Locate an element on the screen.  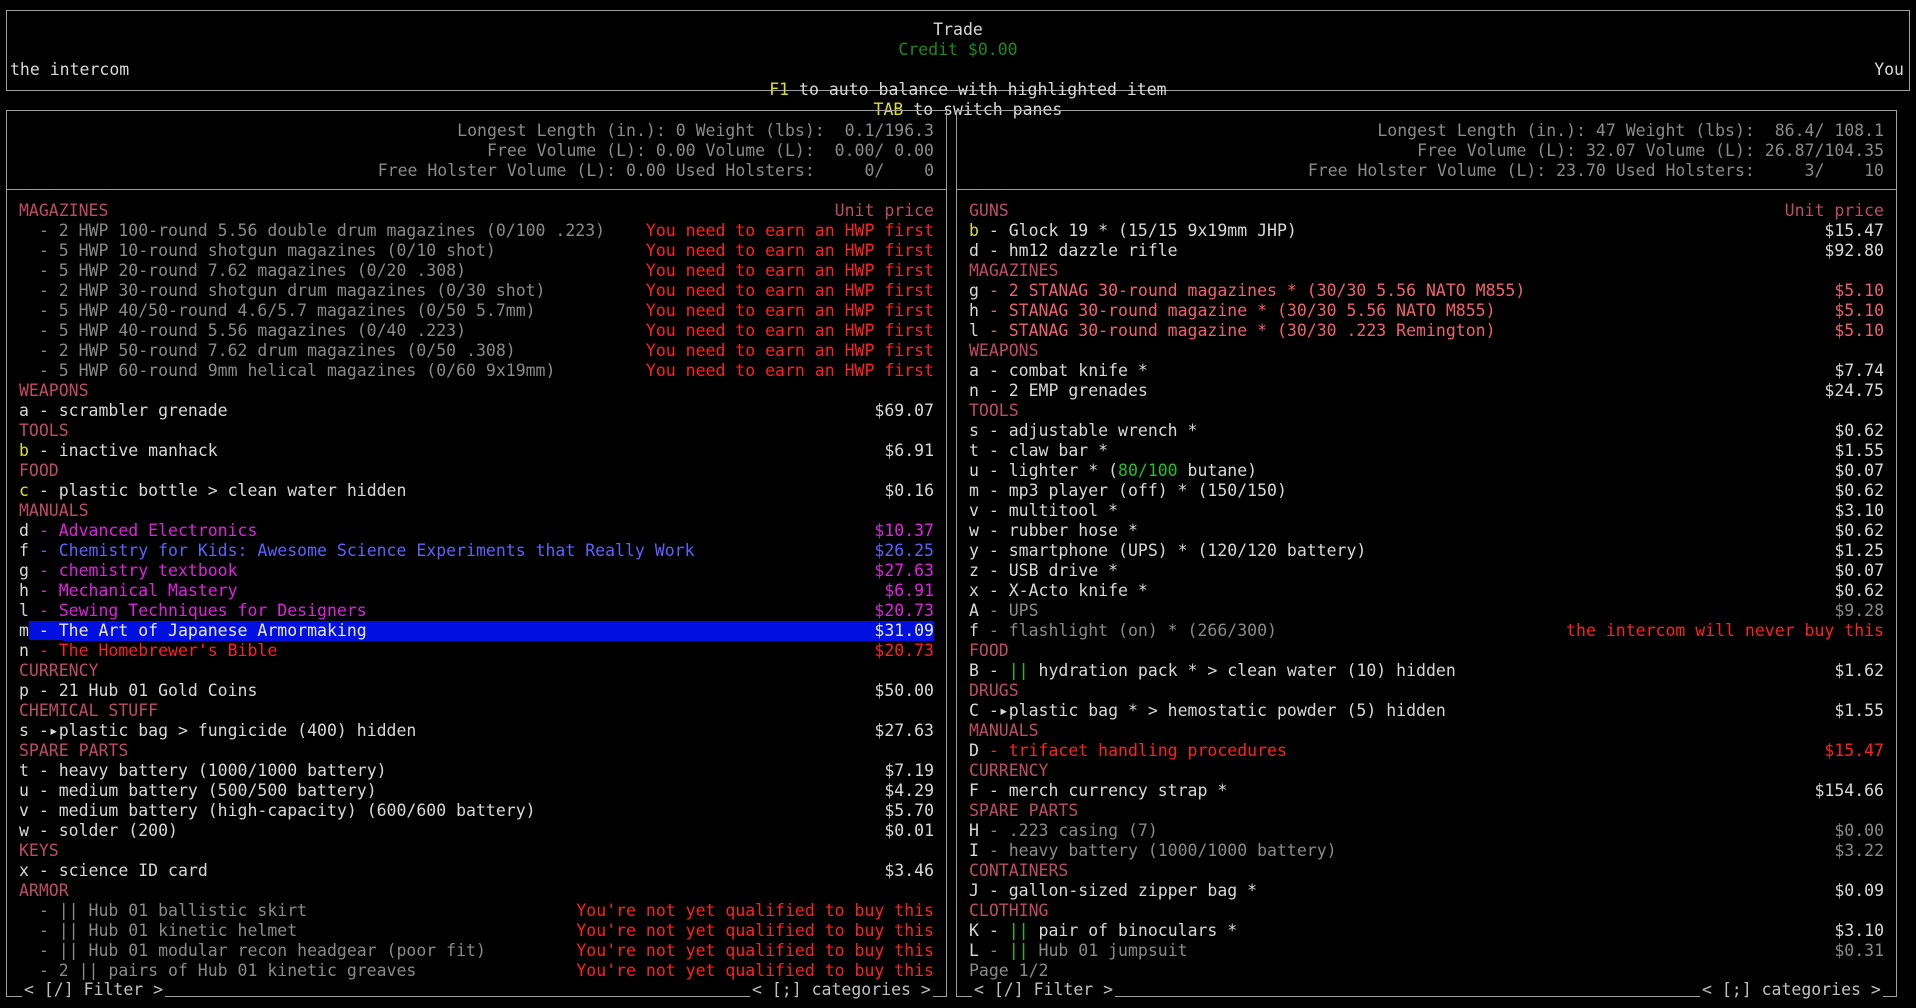
item-label: - lighter * ( is located at coordinates (1048, 470).